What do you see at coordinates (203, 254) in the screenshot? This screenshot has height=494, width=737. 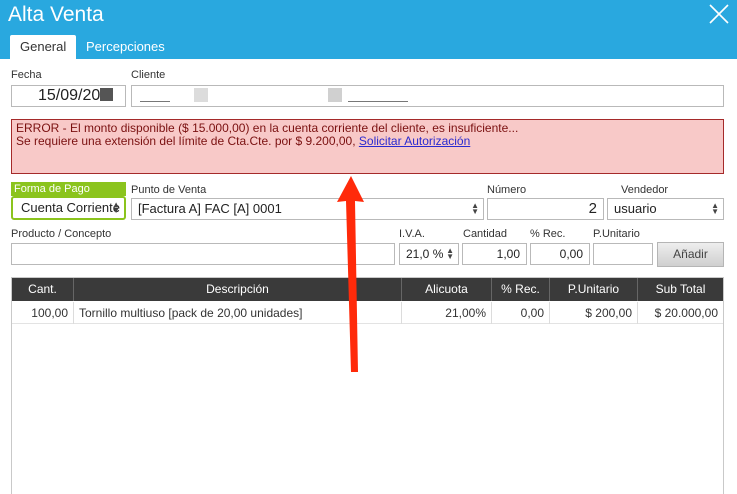 I see `producto-input` at bounding box center [203, 254].